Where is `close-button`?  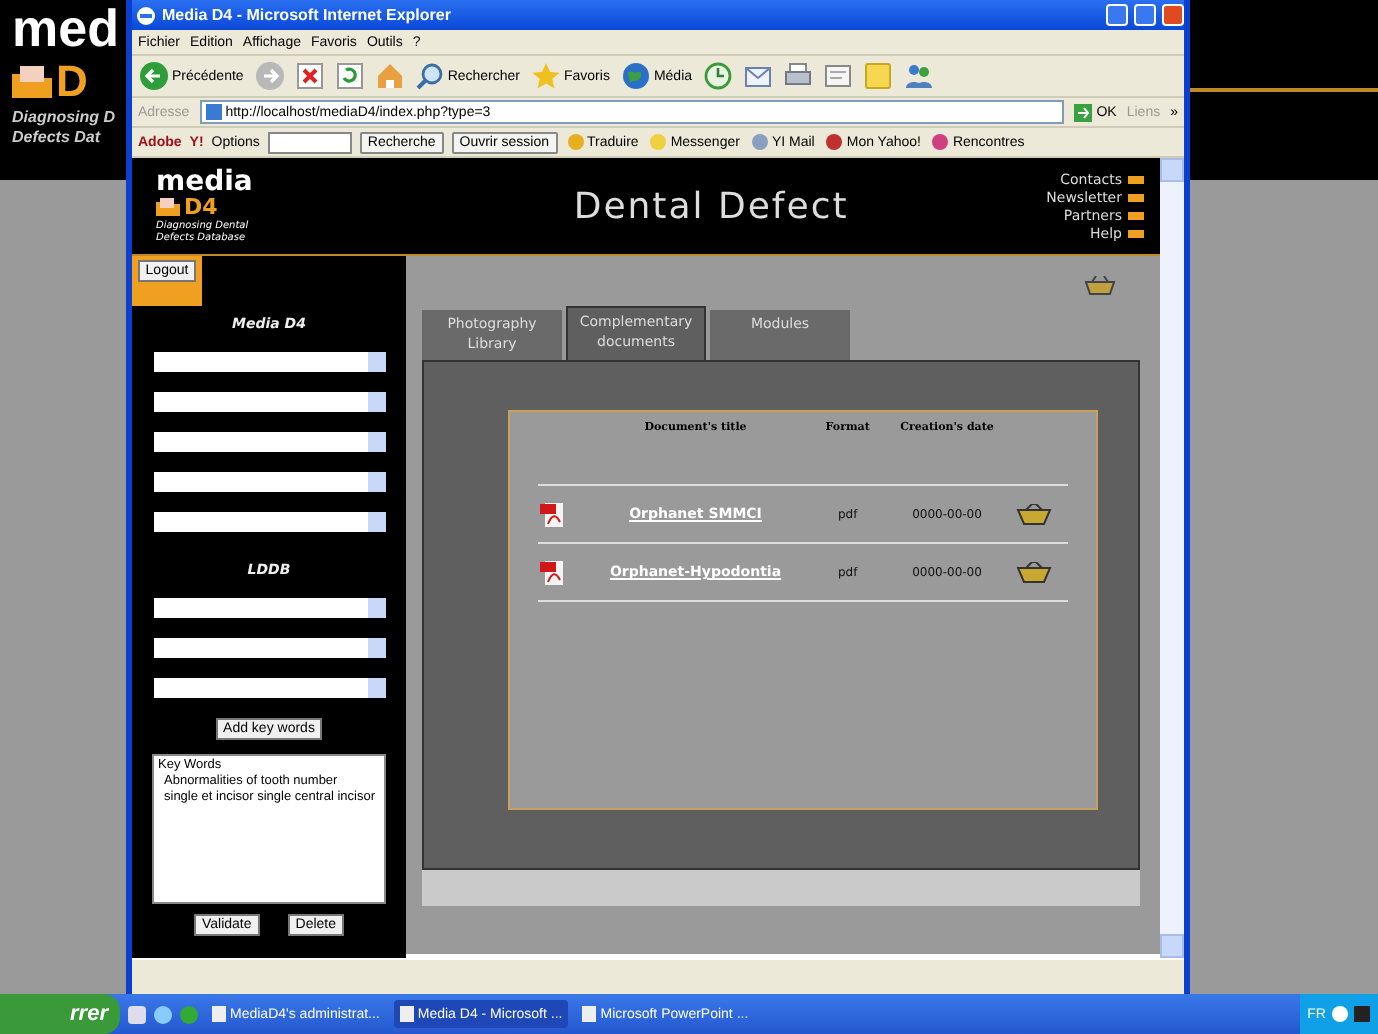
close-button is located at coordinates (1173, 15).